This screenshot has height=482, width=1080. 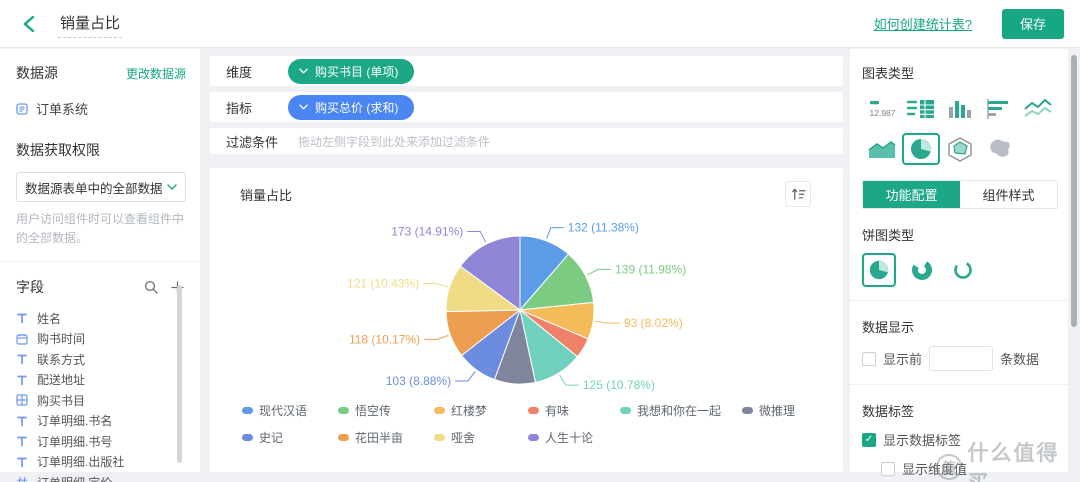 What do you see at coordinates (574, 410) in the screenshot?
I see `legend-item: 有味` at bounding box center [574, 410].